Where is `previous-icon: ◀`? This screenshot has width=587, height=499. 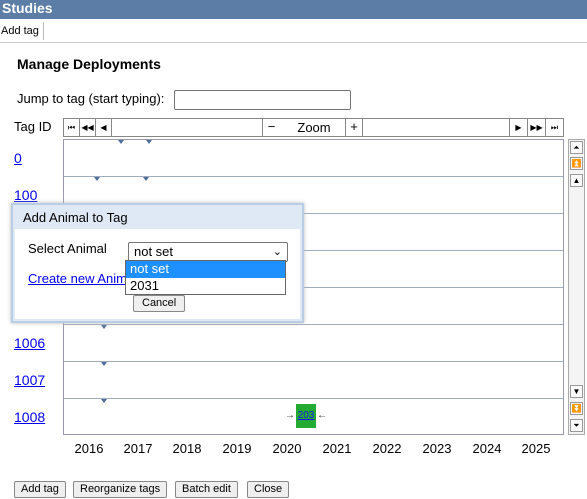 previous-icon: ◀ is located at coordinates (104, 127).